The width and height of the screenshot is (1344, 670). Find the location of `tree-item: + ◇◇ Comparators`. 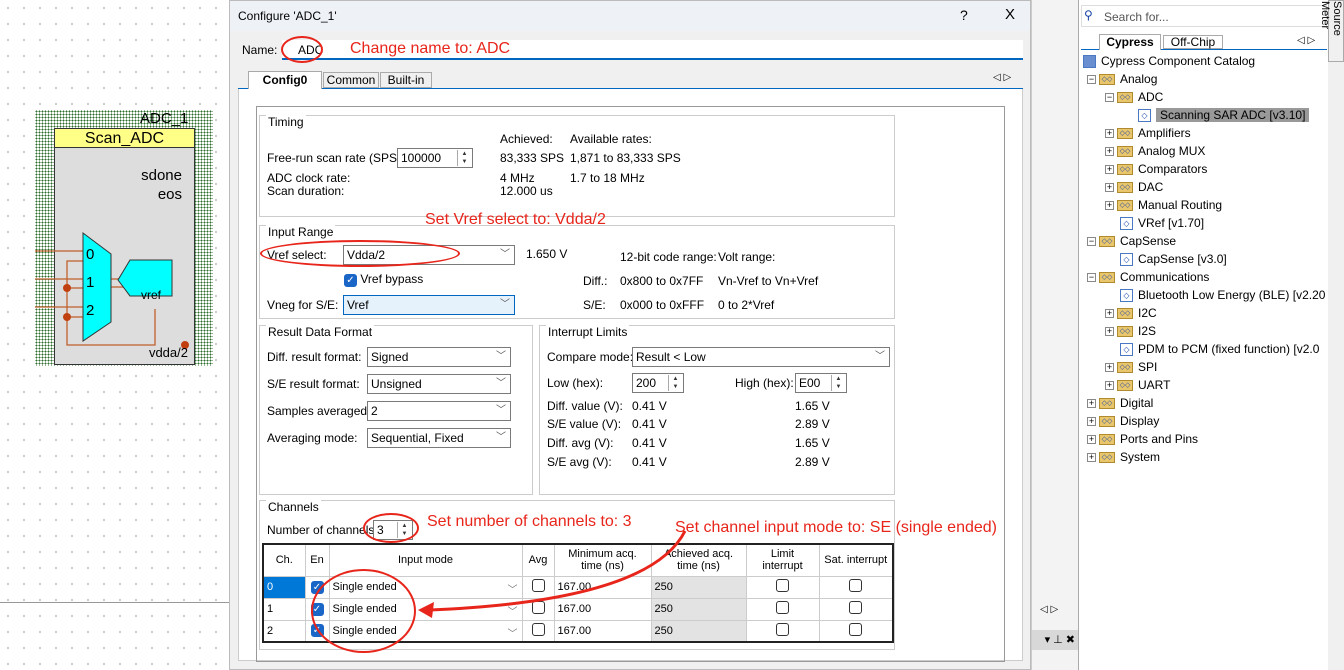

tree-item: + ◇◇ Comparators is located at coordinates (1156, 169).